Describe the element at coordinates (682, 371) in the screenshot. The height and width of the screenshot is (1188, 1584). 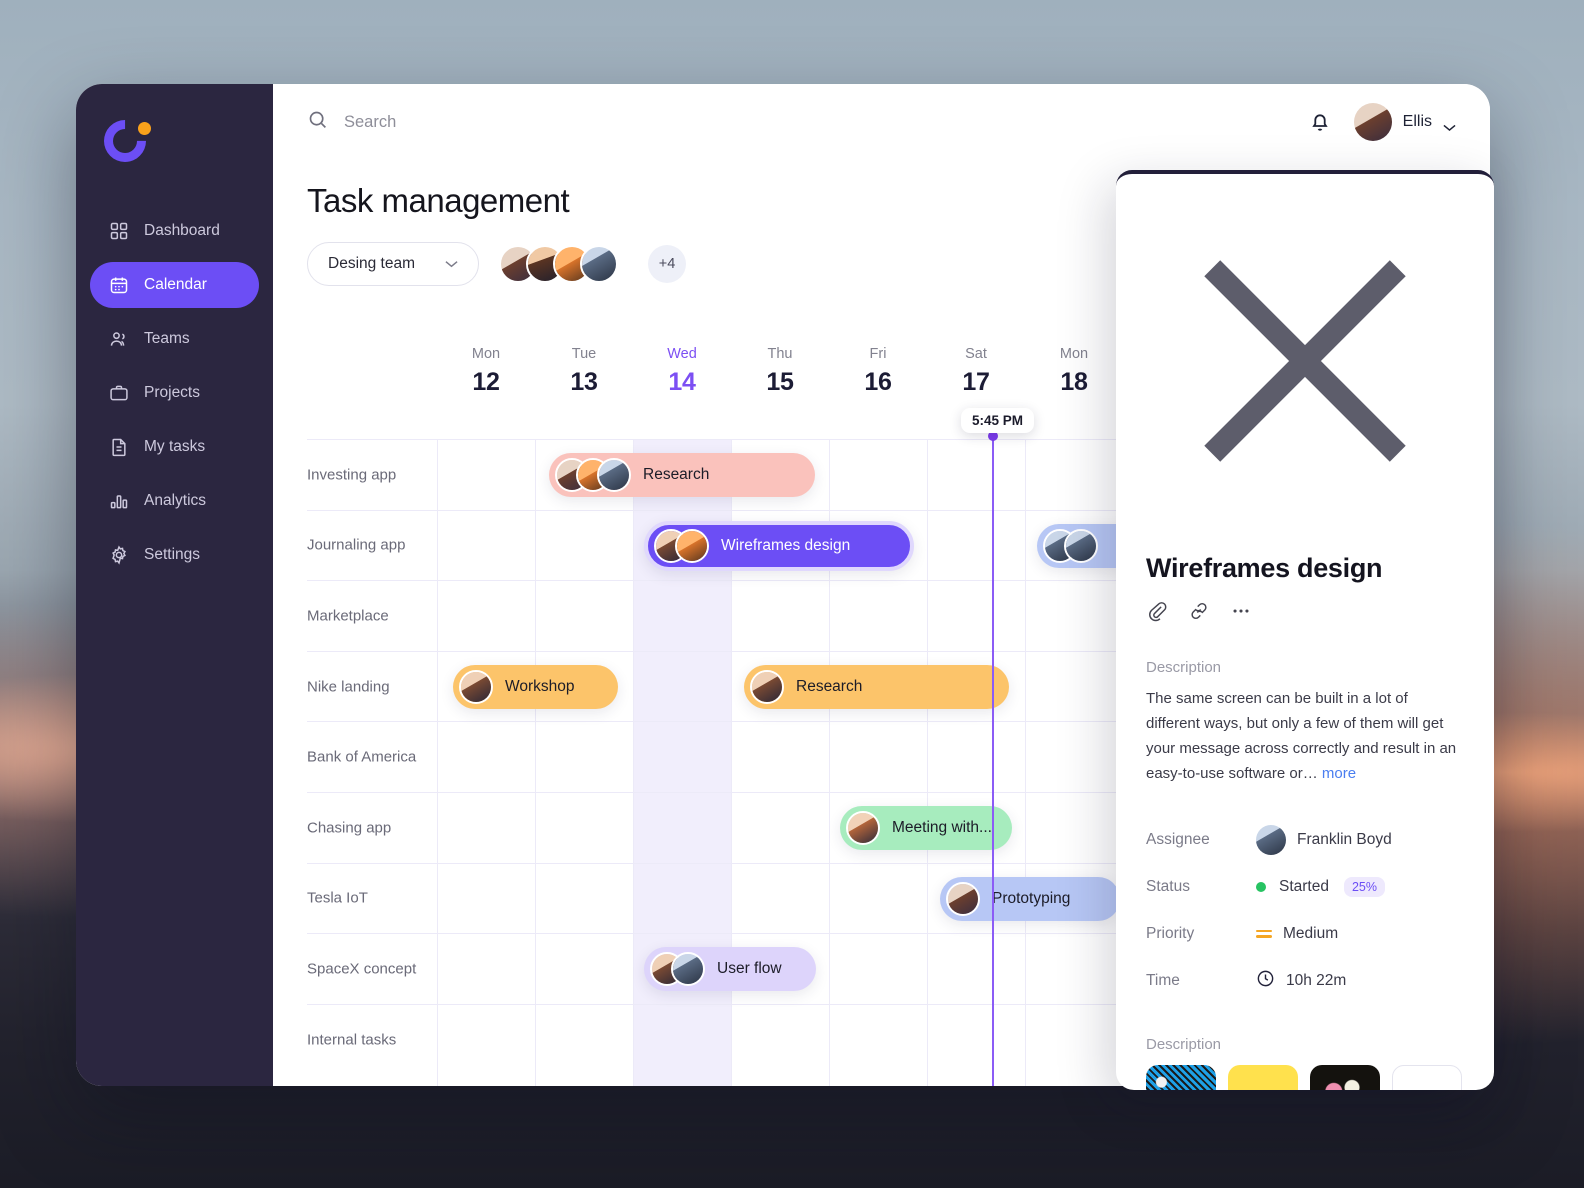
I see `day-header-today: Wed 14` at that location.